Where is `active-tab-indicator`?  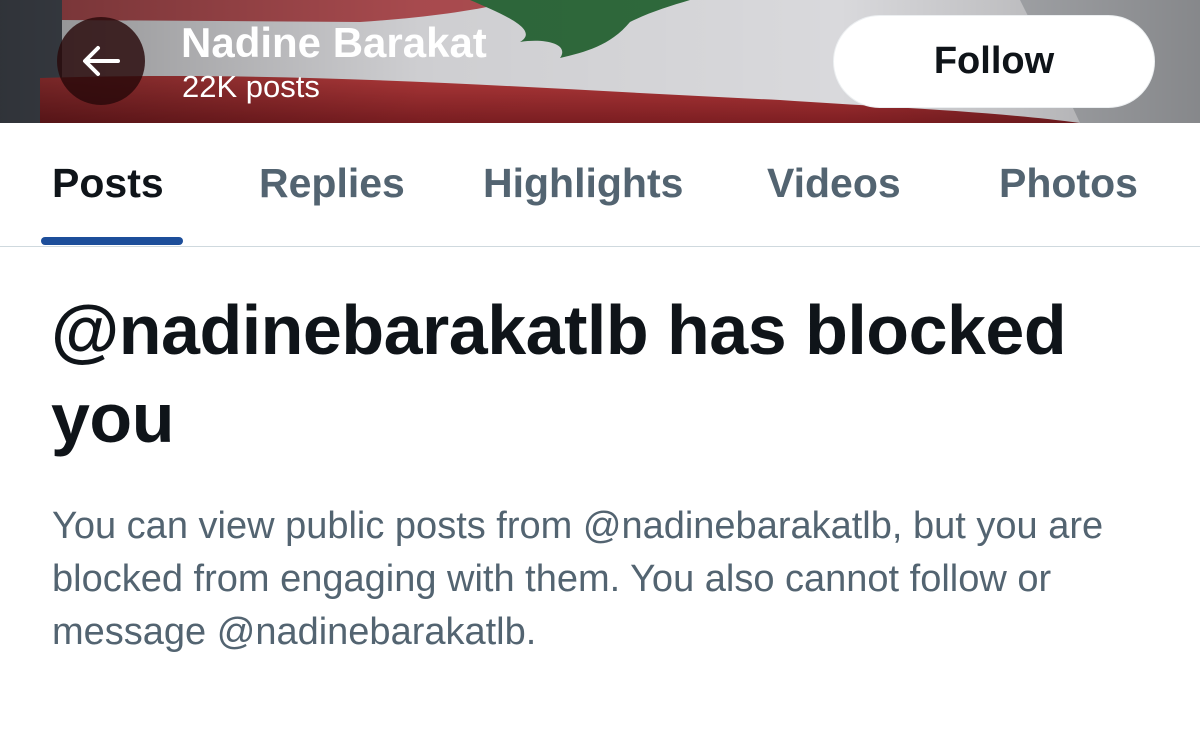 active-tab-indicator is located at coordinates (112, 241).